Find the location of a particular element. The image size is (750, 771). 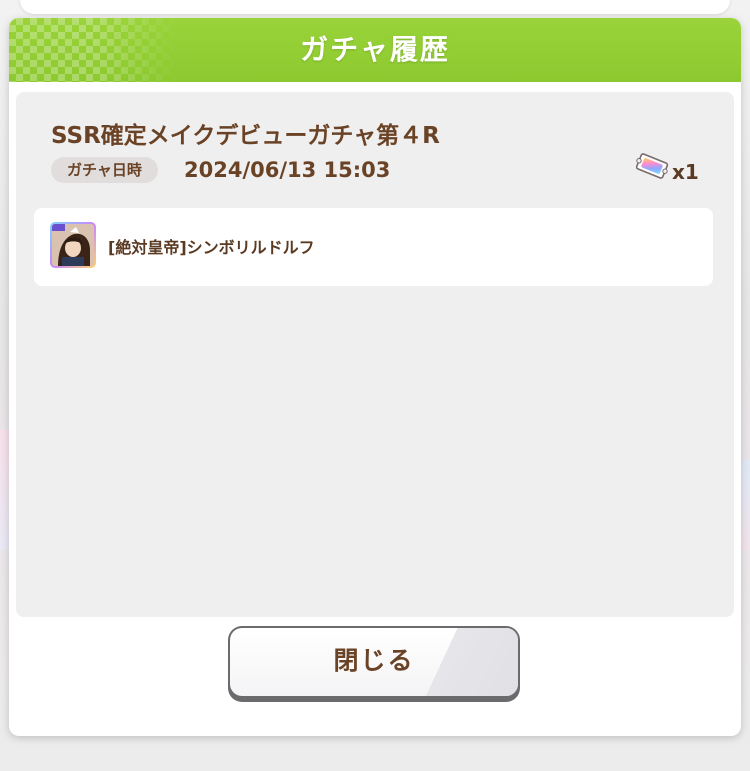

dialog-title: ガチャ履歴 is located at coordinates (375, 49).